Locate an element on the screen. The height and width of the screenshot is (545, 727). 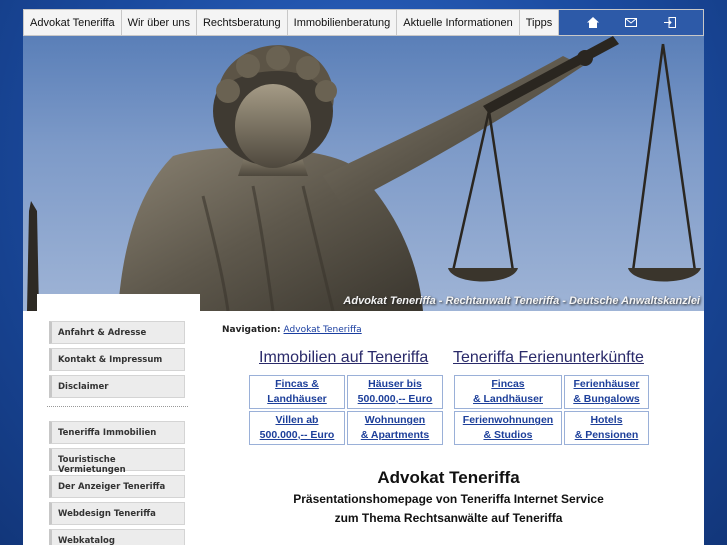
link-ferien-fincas: Fincas & Landhäuser is located at coordinates (508, 392).